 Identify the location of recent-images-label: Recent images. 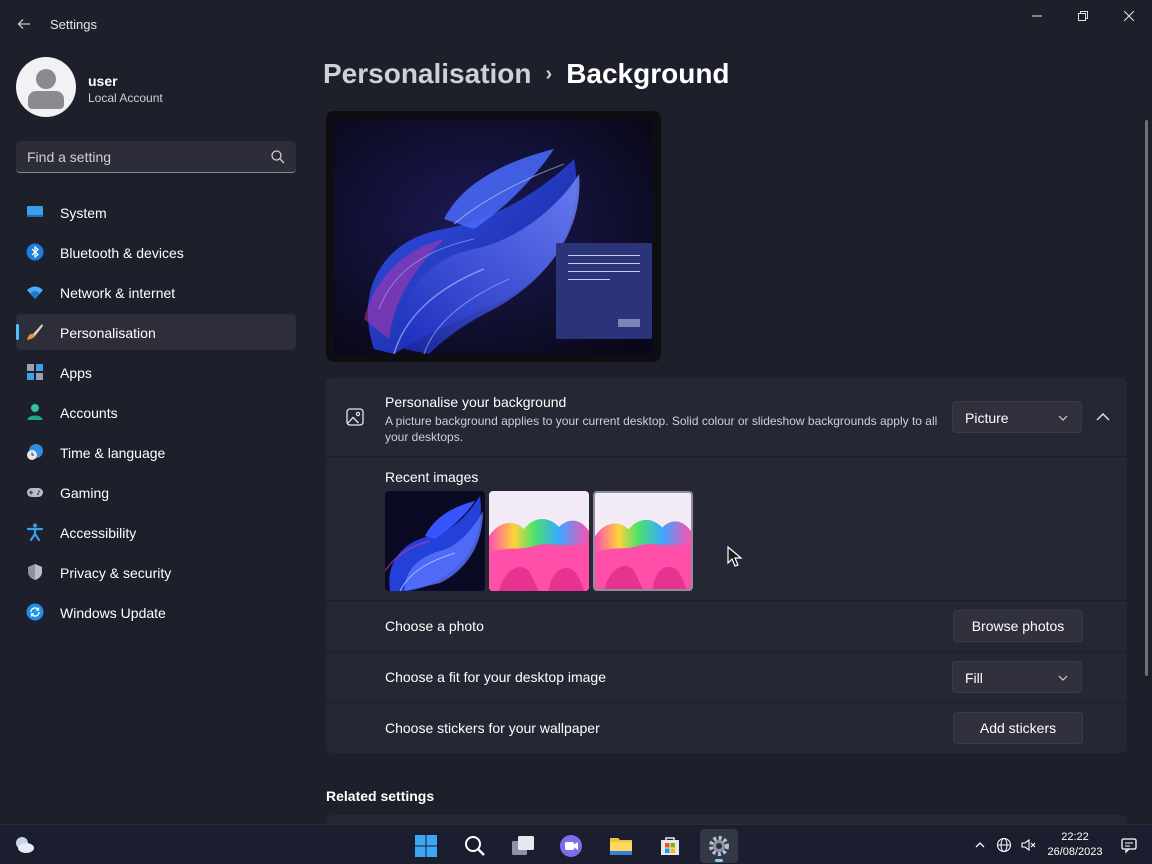
(432, 477).